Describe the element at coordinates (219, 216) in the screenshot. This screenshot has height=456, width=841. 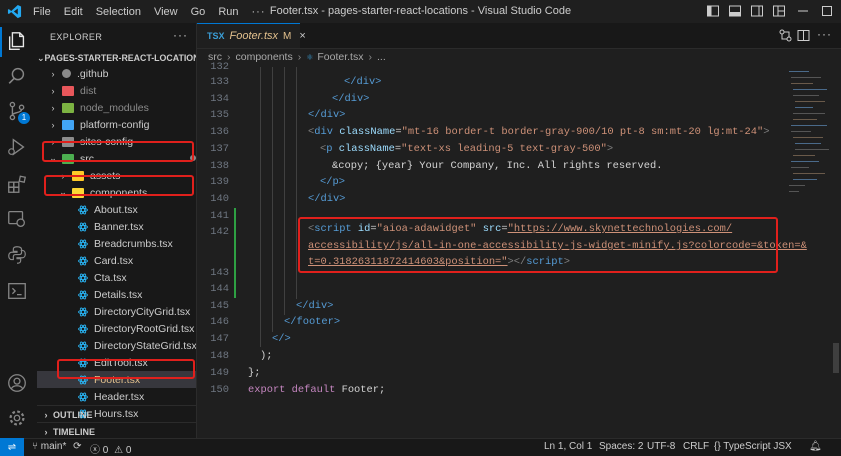
I see `line-number: 141` at that location.